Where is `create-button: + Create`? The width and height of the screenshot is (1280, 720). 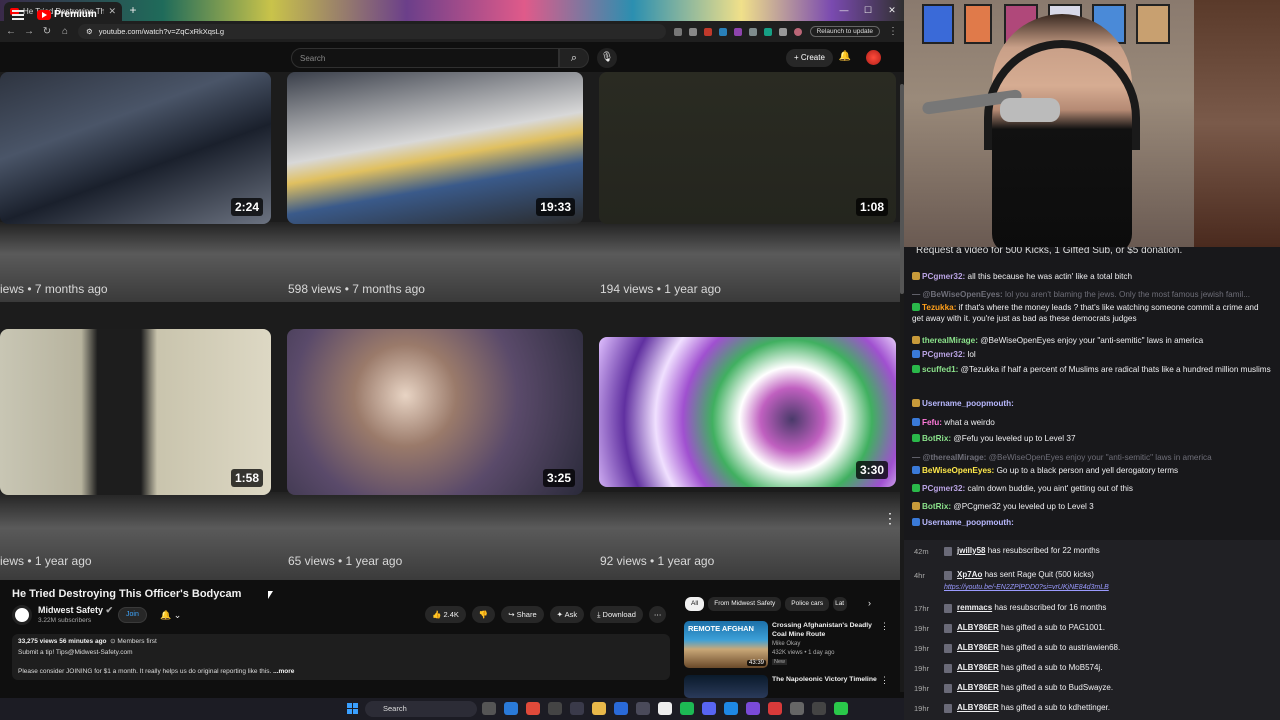 create-button: + Create is located at coordinates (809, 58).